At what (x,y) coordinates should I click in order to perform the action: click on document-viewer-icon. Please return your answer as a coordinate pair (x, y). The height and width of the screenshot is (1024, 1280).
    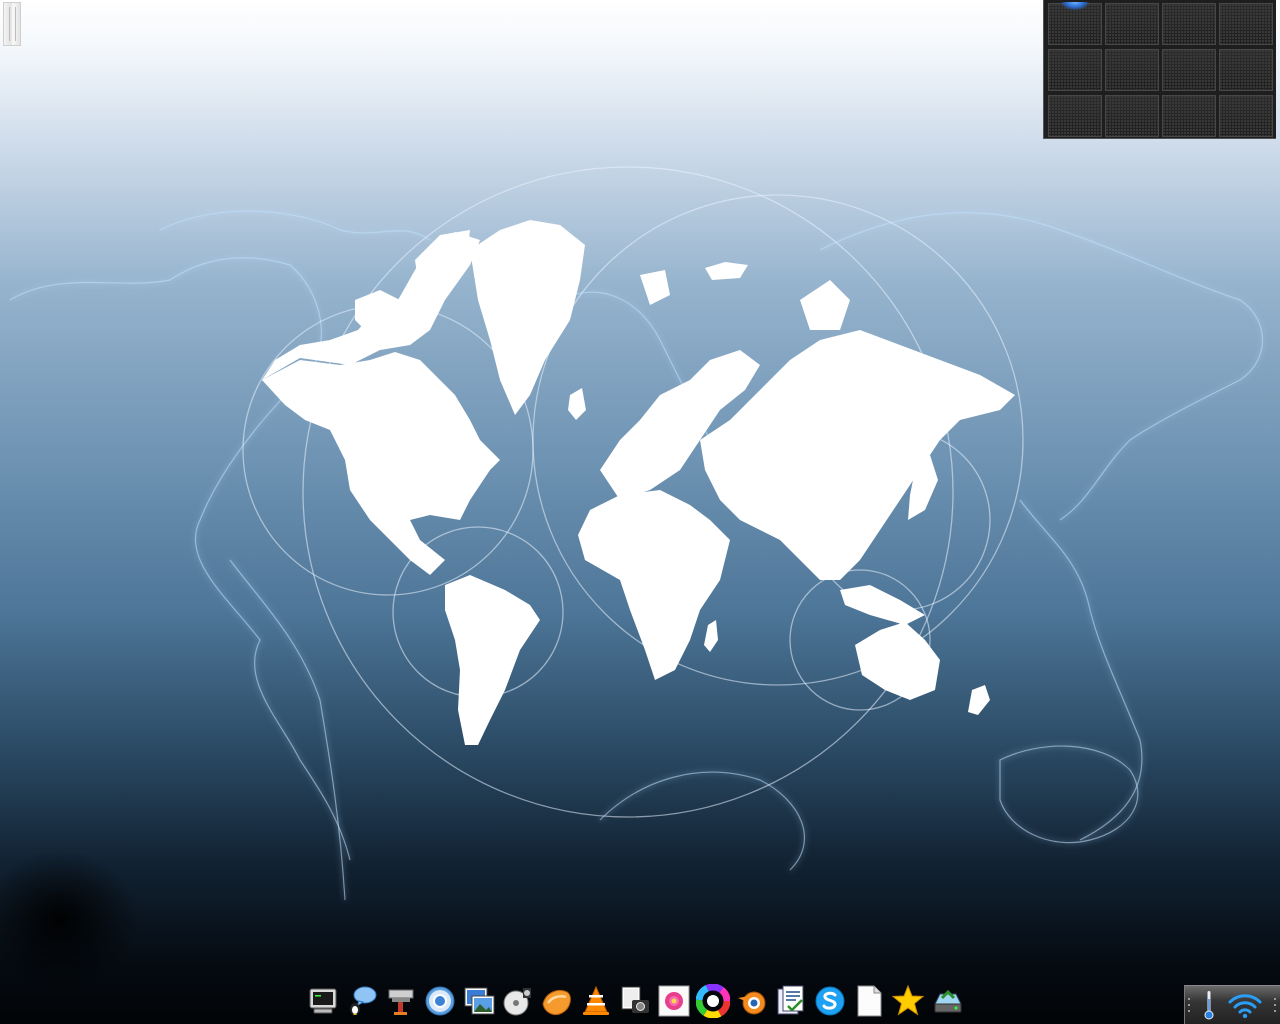
    Looking at the image, I should click on (791, 1001).